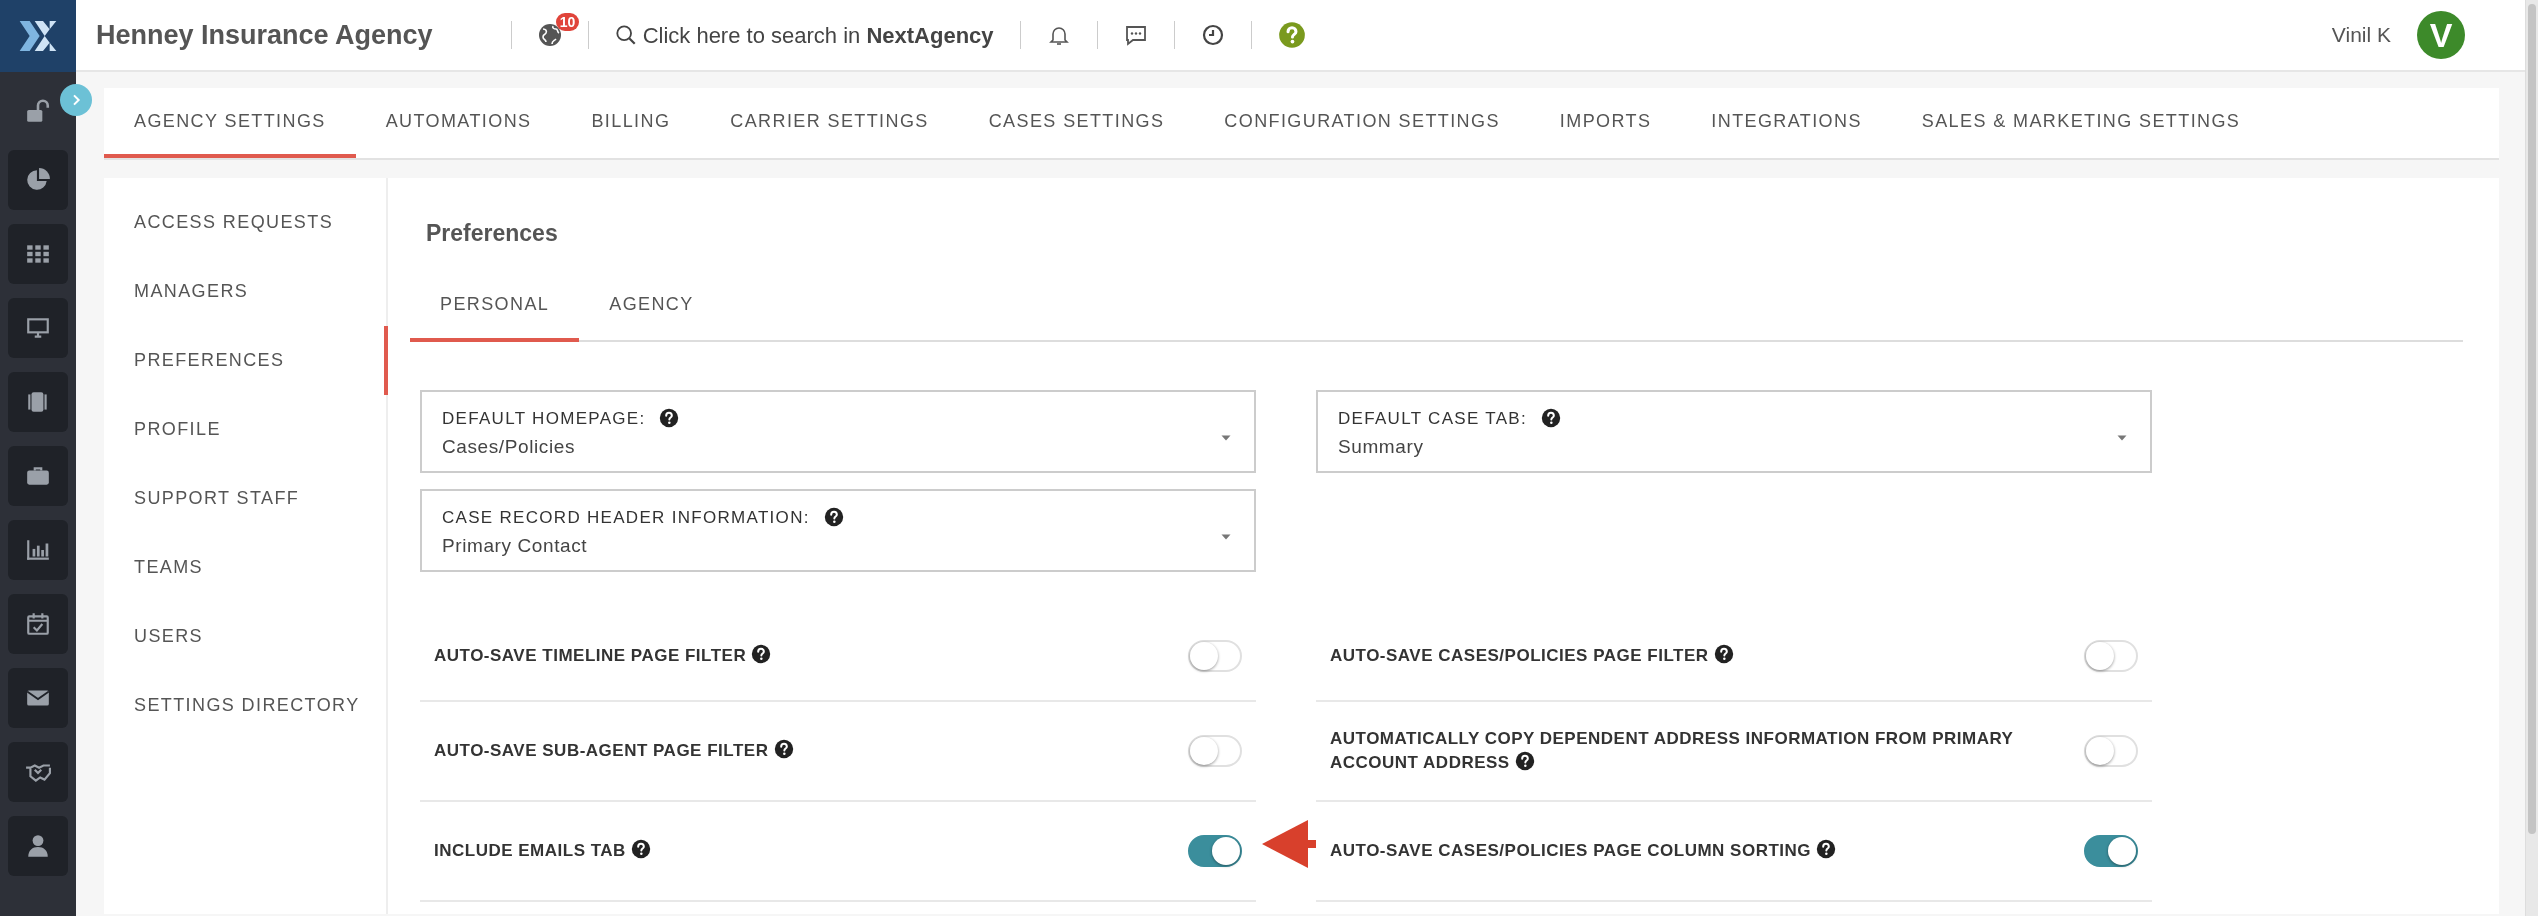 The image size is (2538, 916). What do you see at coordinates (1734, 431) in the screenshot?
I see `dropdown-field: DEFAULT CASE TAB: Summary` at bounding box center [1734, 431].